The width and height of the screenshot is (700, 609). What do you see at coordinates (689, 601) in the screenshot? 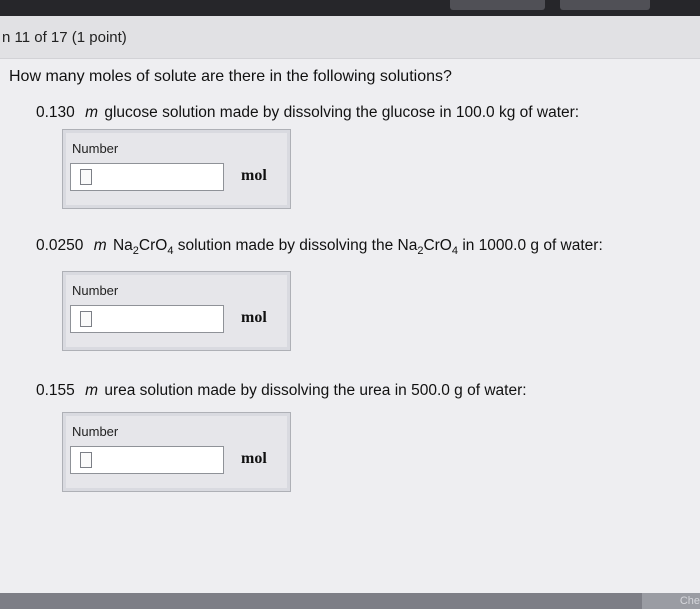
I see `check-button-label: Che` at bounding box center [689, 601].